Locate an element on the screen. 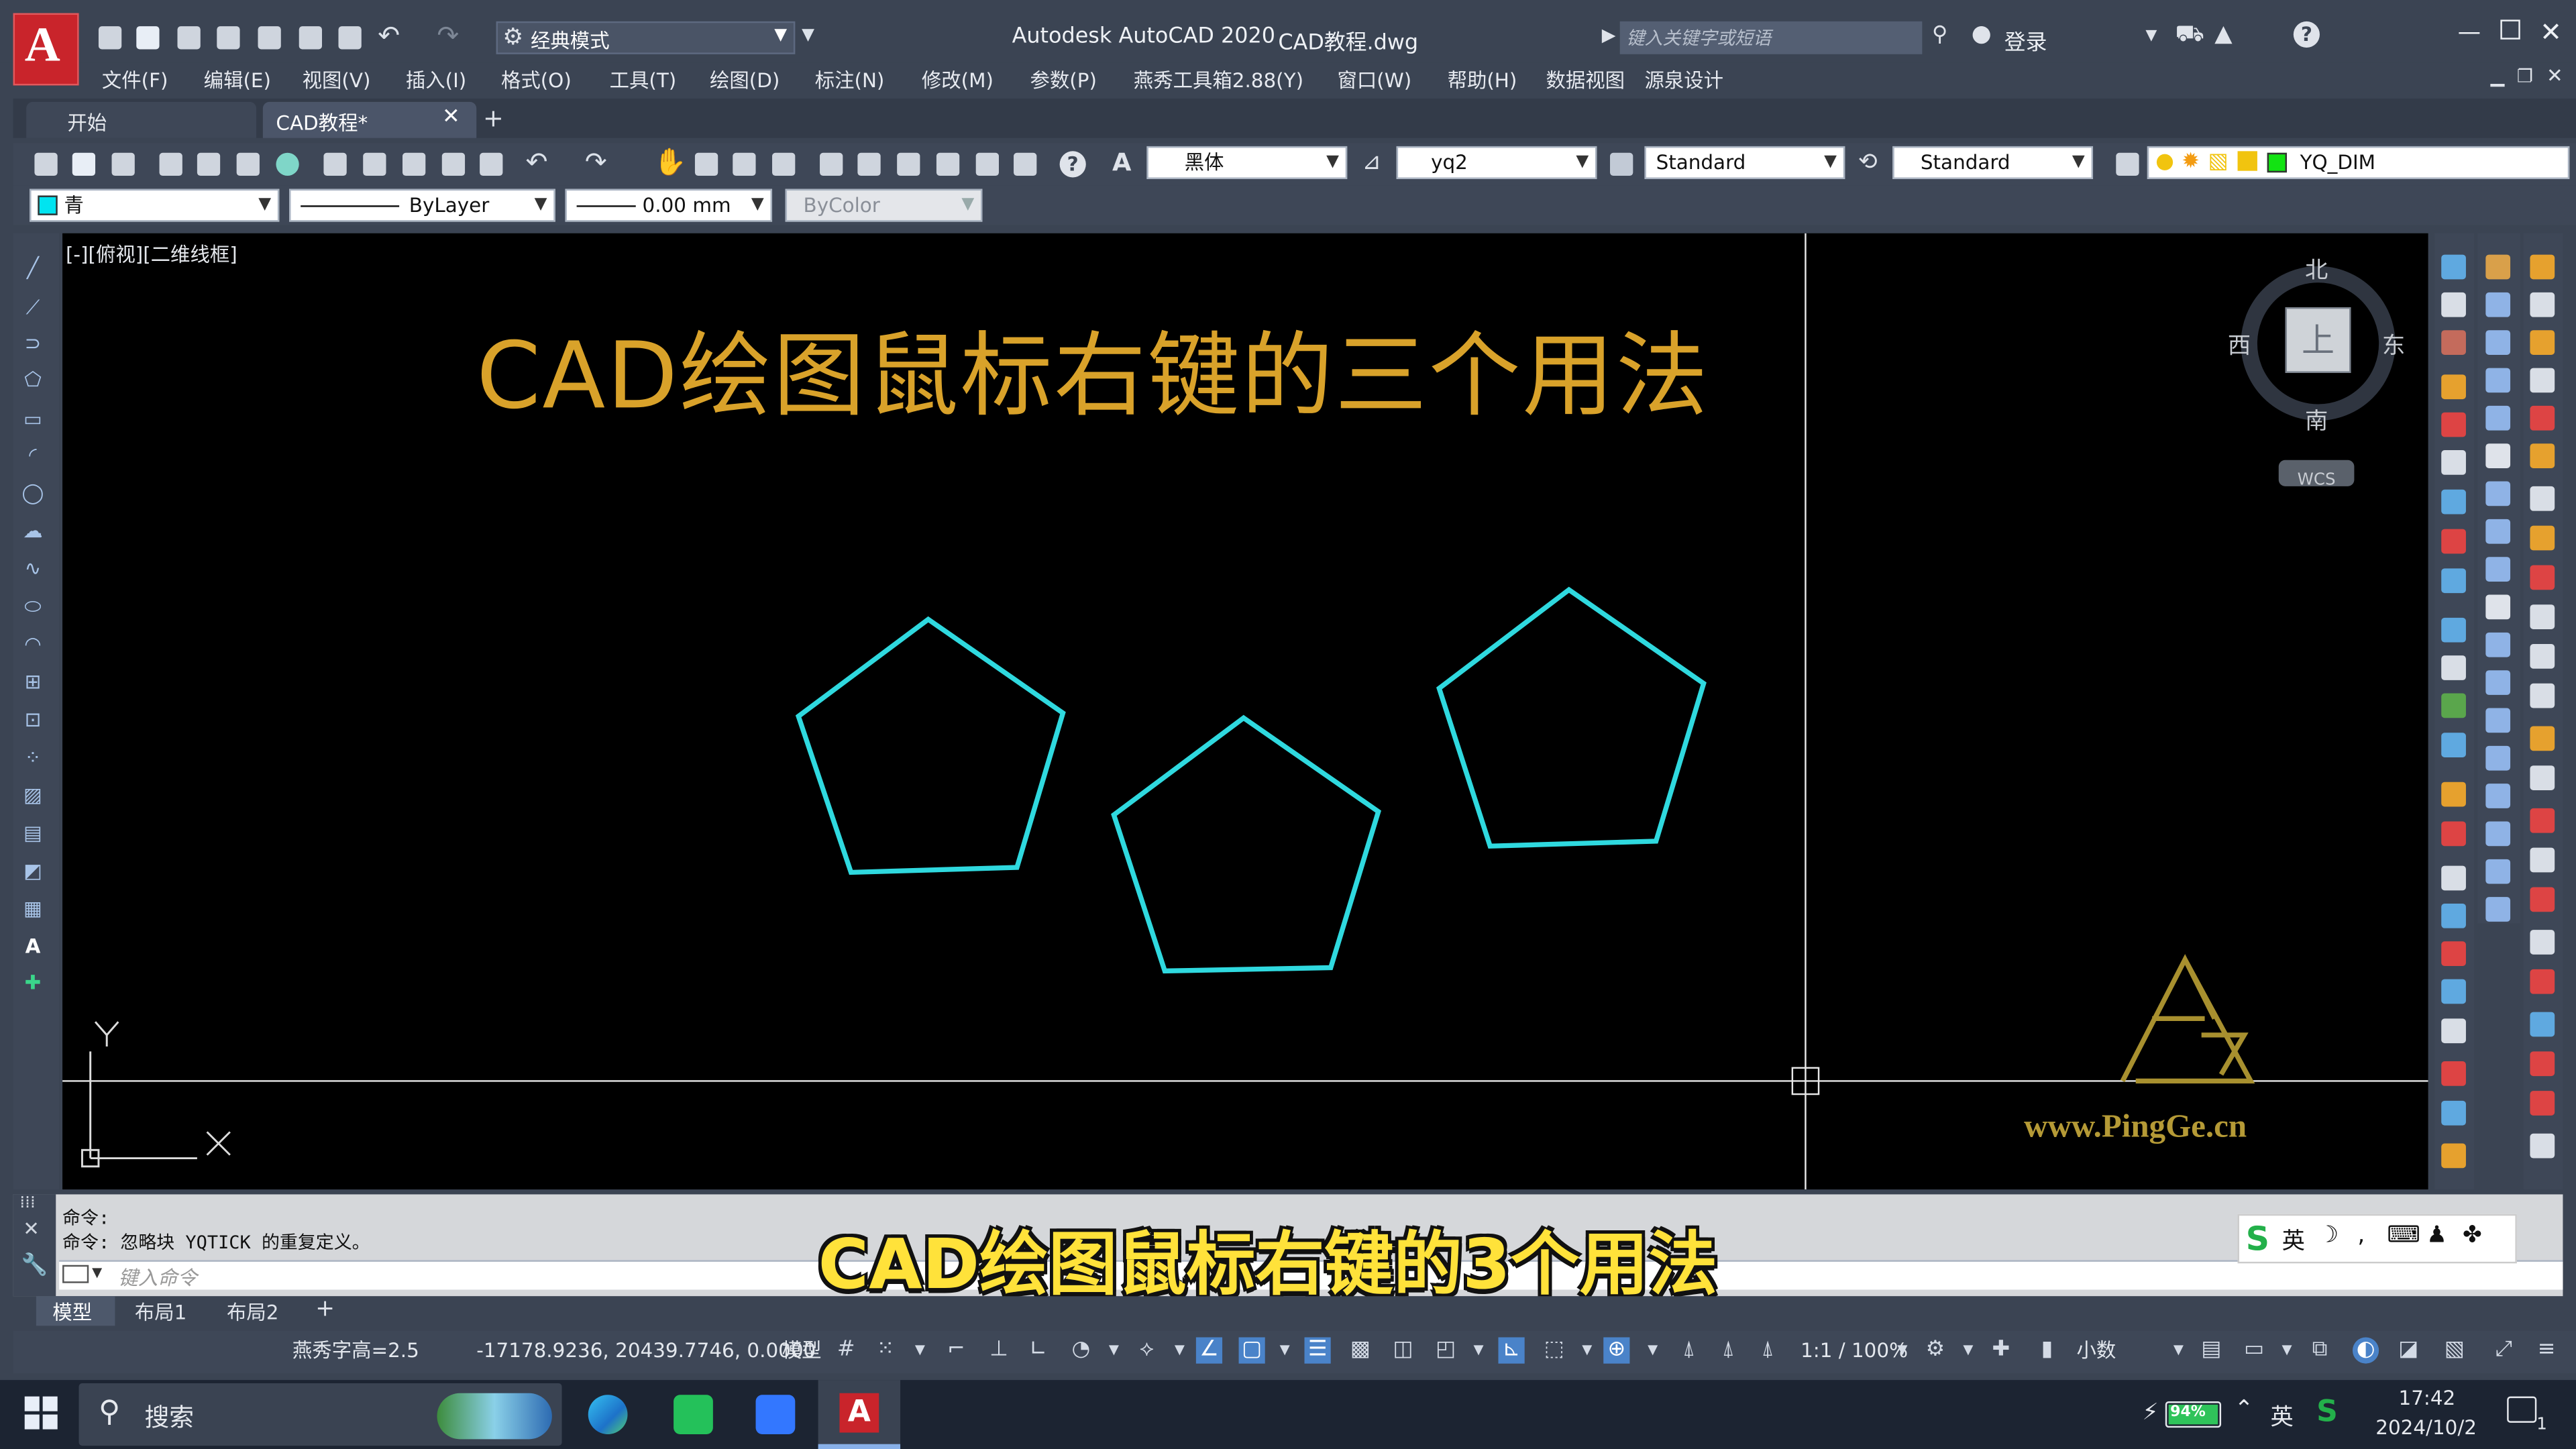 The width and height of the screenshot is (2576, 1449). block-editor-icon is located at coordinates (491, 164).